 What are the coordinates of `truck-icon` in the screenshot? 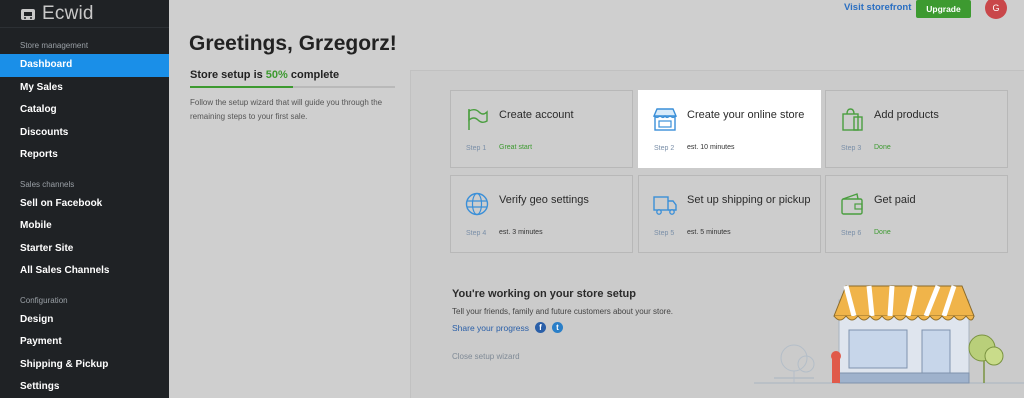 It's located at (665, 205).